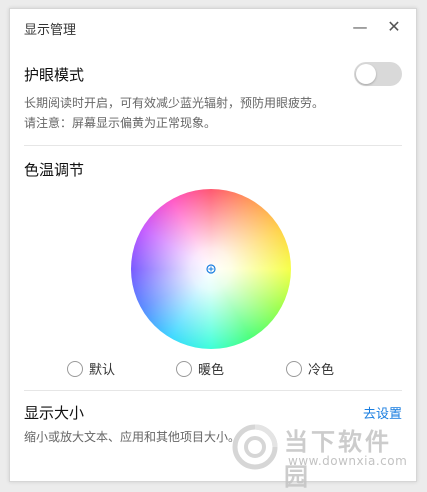 This screenshot has height=492, width=427. What do you see at coordinates (50, 30) in the screenshot?
I see `window-title: 显示管理` at bounding box center [50, 30].